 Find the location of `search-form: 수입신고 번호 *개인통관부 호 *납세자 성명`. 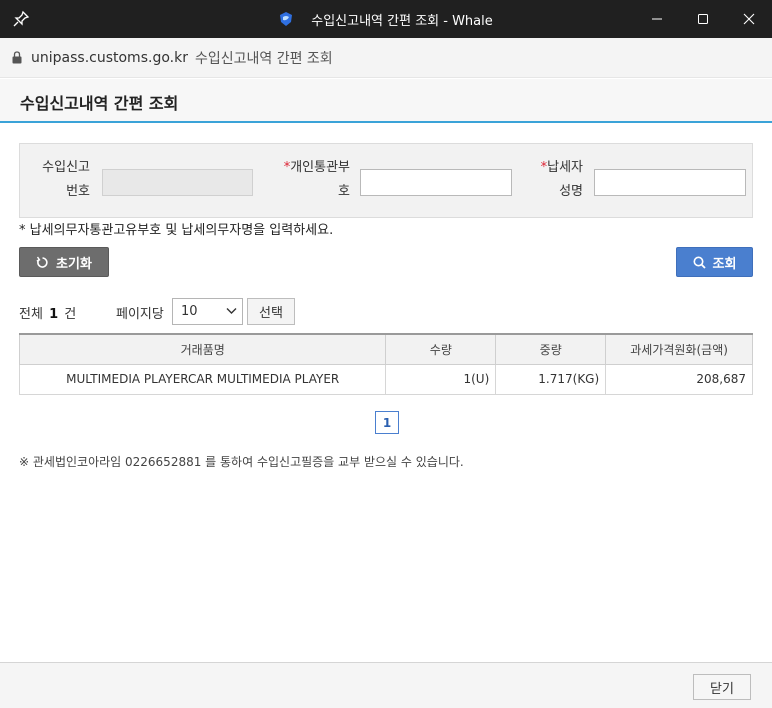

search-form: 수입신고 번호 *개인통관부 호 *납세자 성명 is located at coordinates (386, 180).